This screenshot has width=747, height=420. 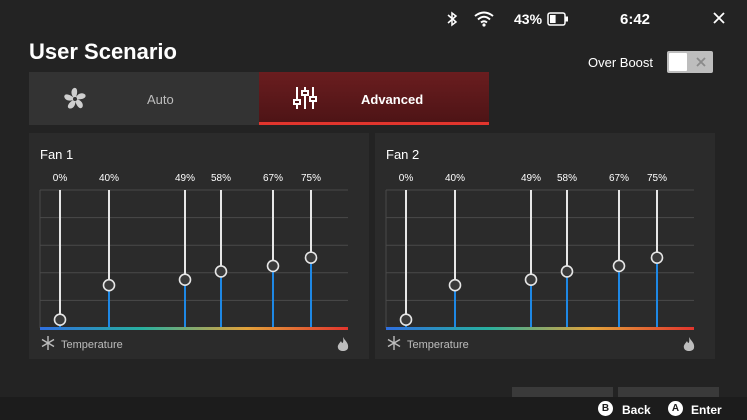 I want to click on footer-button-left, so click(x=562, y=392).